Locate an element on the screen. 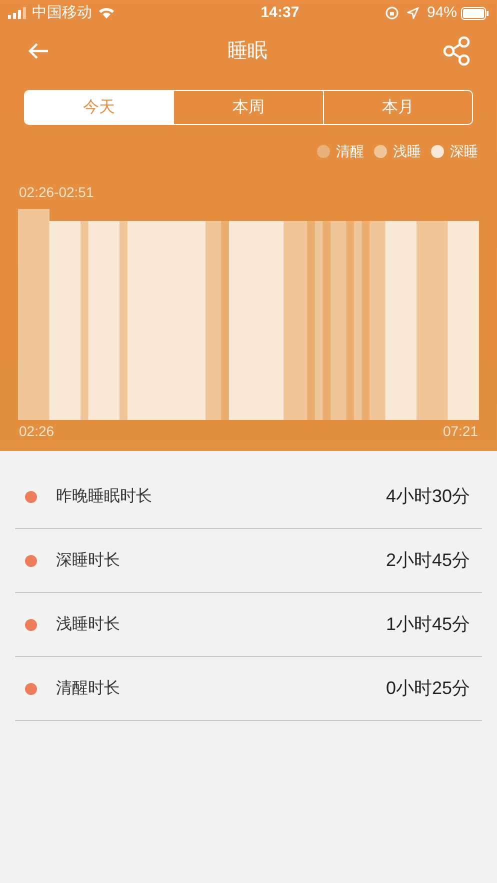 Image resolution: width=497 pixels, height=883 pixels. battery-icon is located at coordinates (475, 13).